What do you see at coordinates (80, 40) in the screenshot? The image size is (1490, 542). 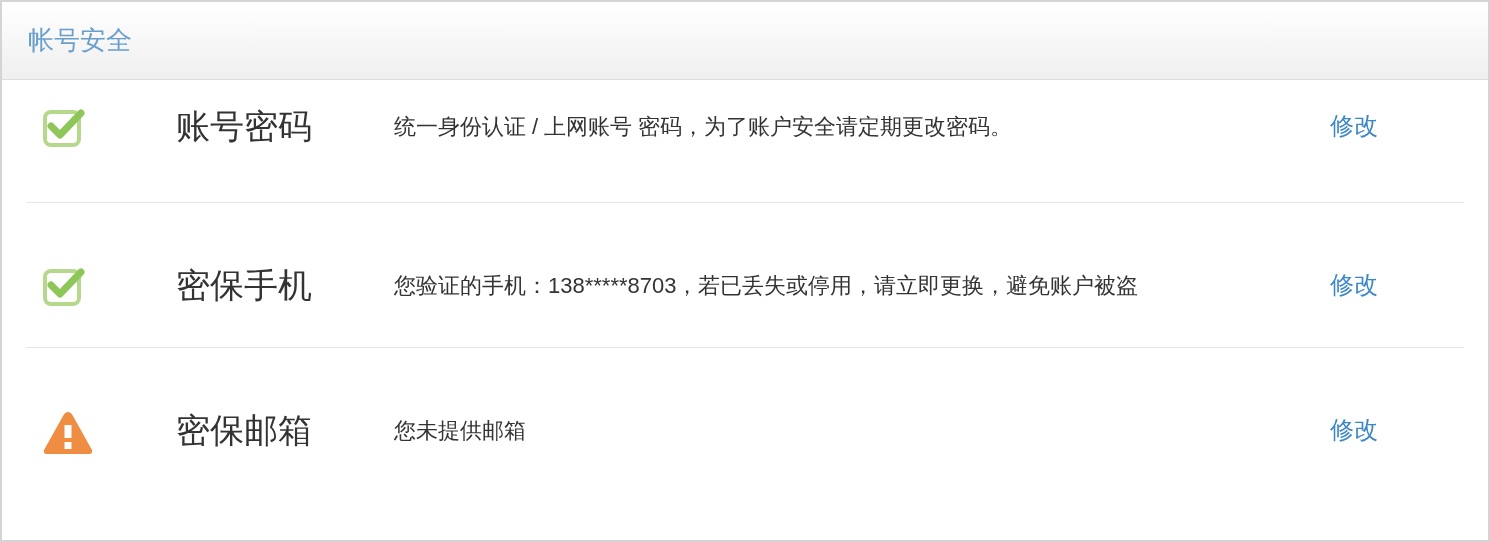 I see `panel-title: 帐号安全` at bounding box center [80, 40].